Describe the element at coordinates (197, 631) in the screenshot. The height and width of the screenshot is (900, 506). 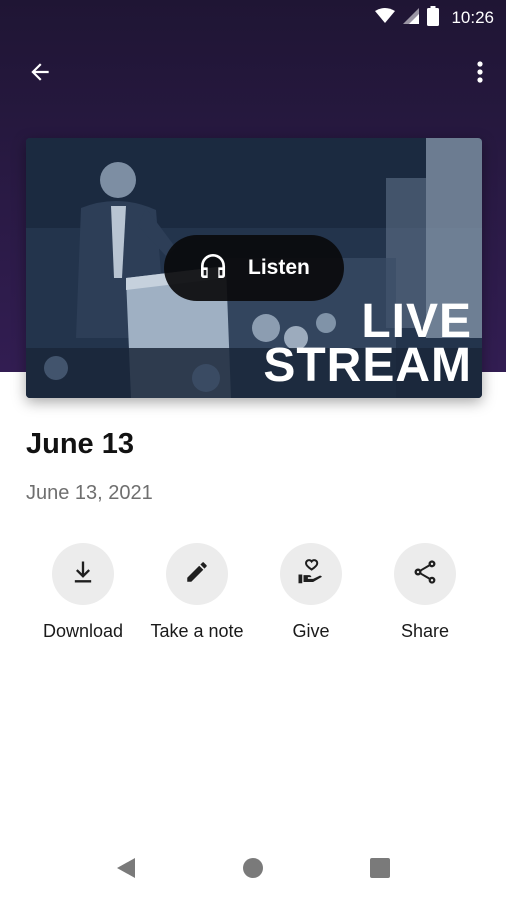
I see `take-note-label: Take a note` at that location.